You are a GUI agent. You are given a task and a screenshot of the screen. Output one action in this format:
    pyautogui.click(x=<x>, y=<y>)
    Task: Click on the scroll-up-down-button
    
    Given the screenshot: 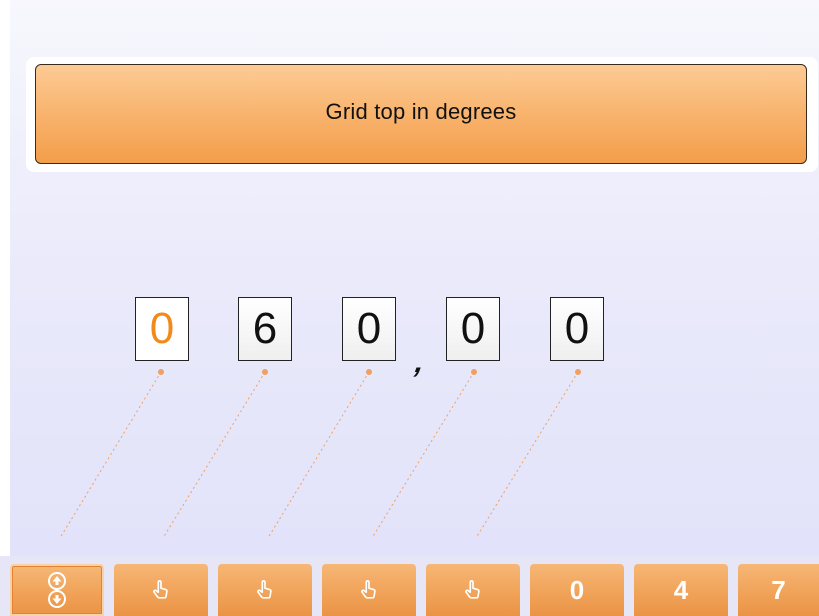 What is the action you would take?
    pyautogui.click(x=57, y=590)
    